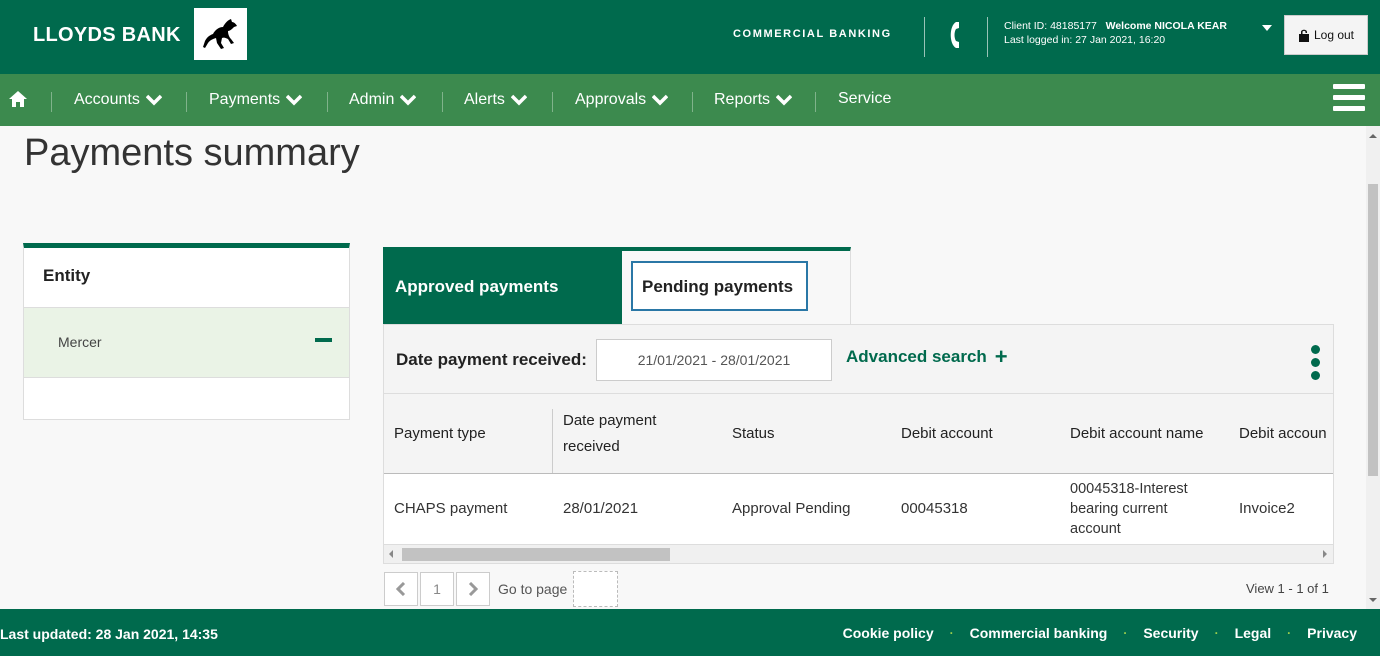 The height and width of the screenshot is (656, 1380). What do you see at coordinates (502, 286) in the screenshot?
I see `tab-approved-payments: Approved payments` at bounding box center [502, 286].